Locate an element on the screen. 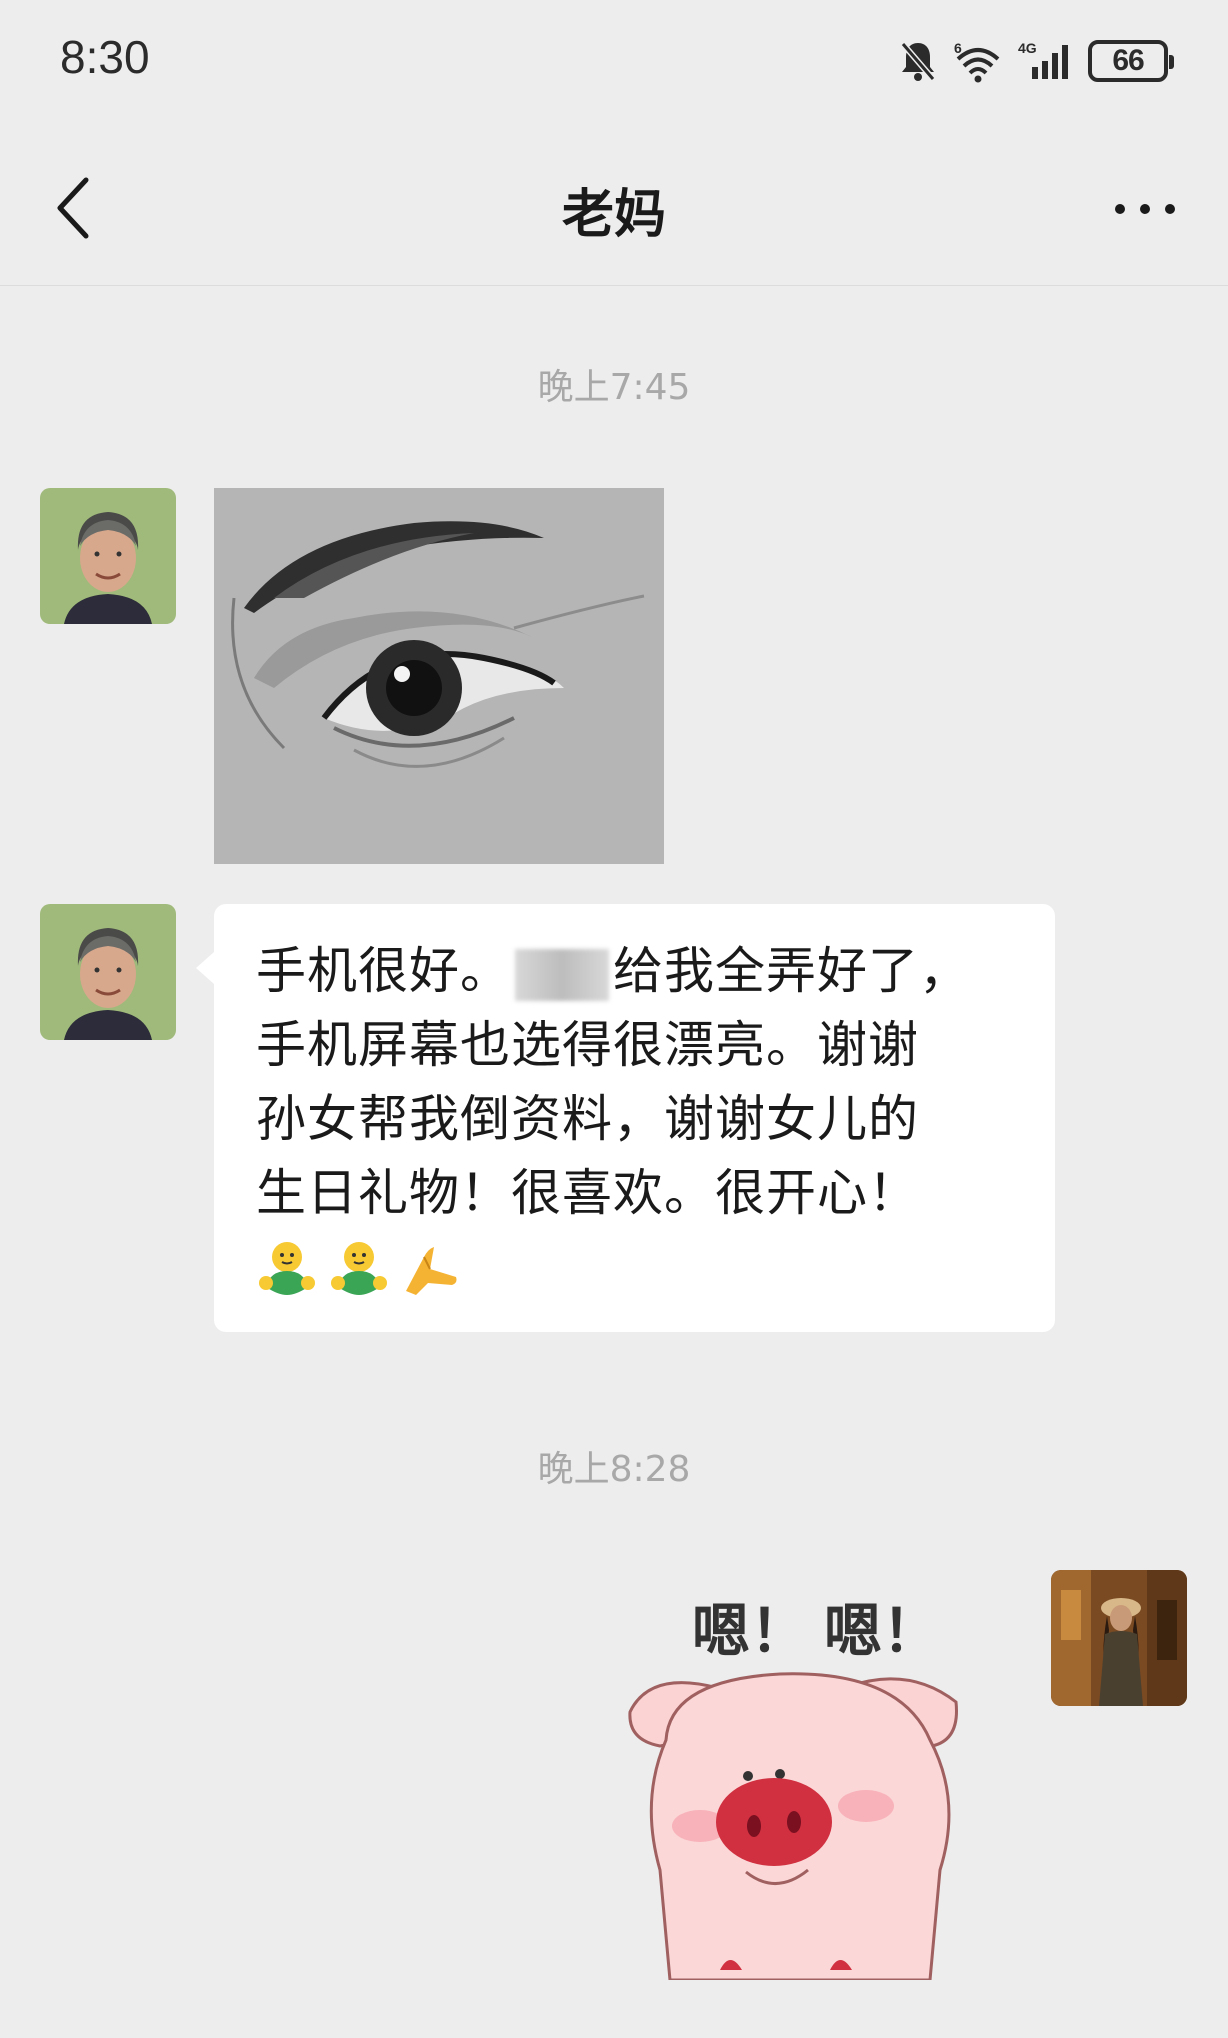 Image resolution: width=1228 pixels, height=2038 pixels. status-icons: 6 4G 66 is located at coordinates (1036, 61).